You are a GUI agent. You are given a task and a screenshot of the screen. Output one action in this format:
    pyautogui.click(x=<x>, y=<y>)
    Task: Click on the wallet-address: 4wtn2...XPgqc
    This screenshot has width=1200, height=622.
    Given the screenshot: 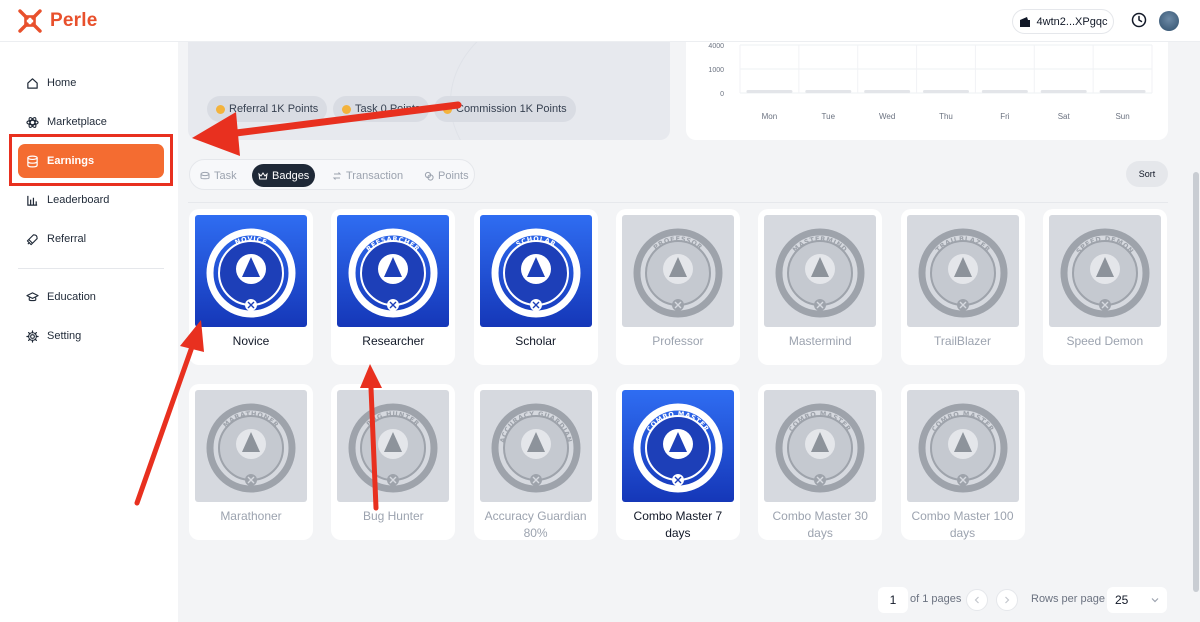 What is the action you would take?
    pyautogui.click(x=1072, y=21)
    